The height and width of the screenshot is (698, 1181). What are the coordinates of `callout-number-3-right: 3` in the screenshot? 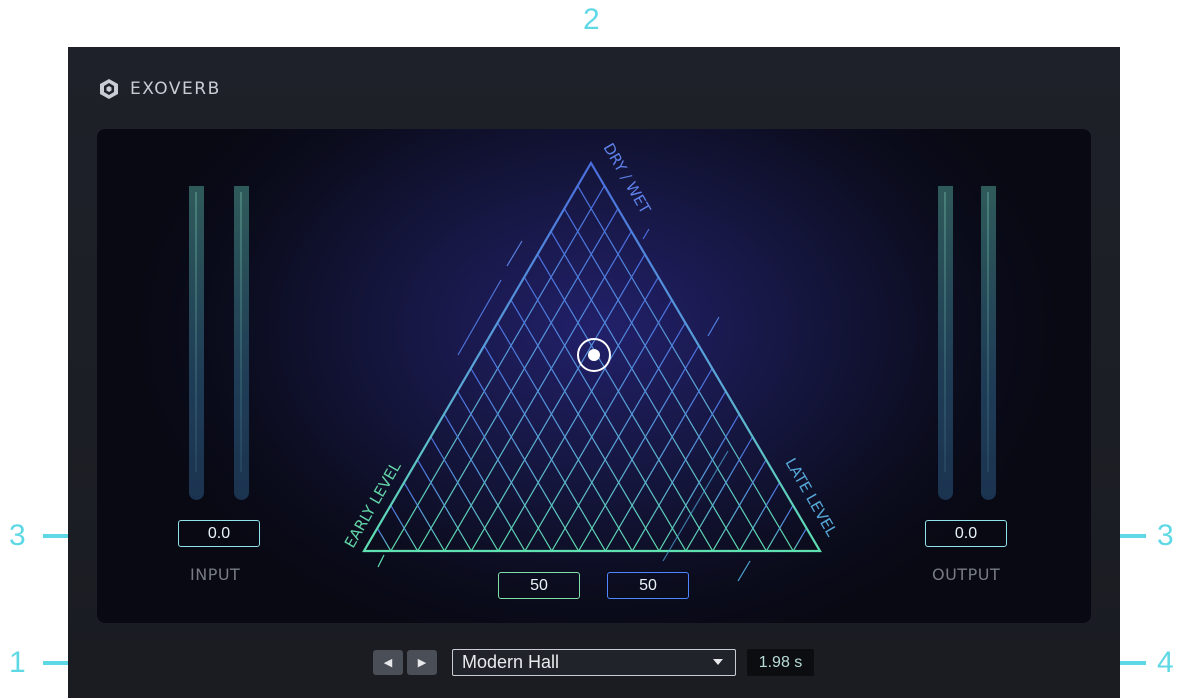 It's located at (1165, 535).